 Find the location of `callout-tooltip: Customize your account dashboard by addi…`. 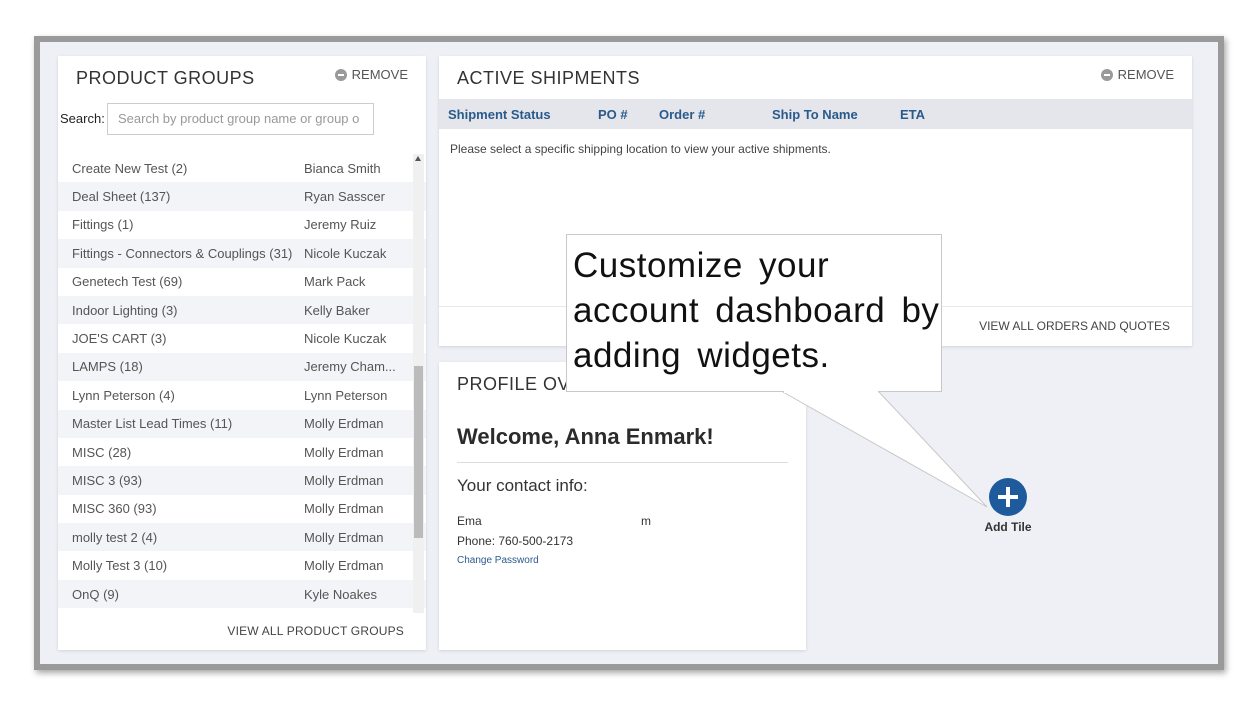

callout-tooltip: Customize your account dashboard by addi… is located at coordinates (777, 371).